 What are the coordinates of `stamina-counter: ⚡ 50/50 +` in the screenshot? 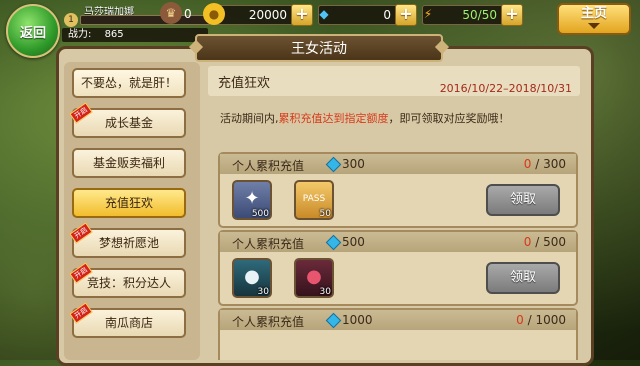 It's located at (472, 15).